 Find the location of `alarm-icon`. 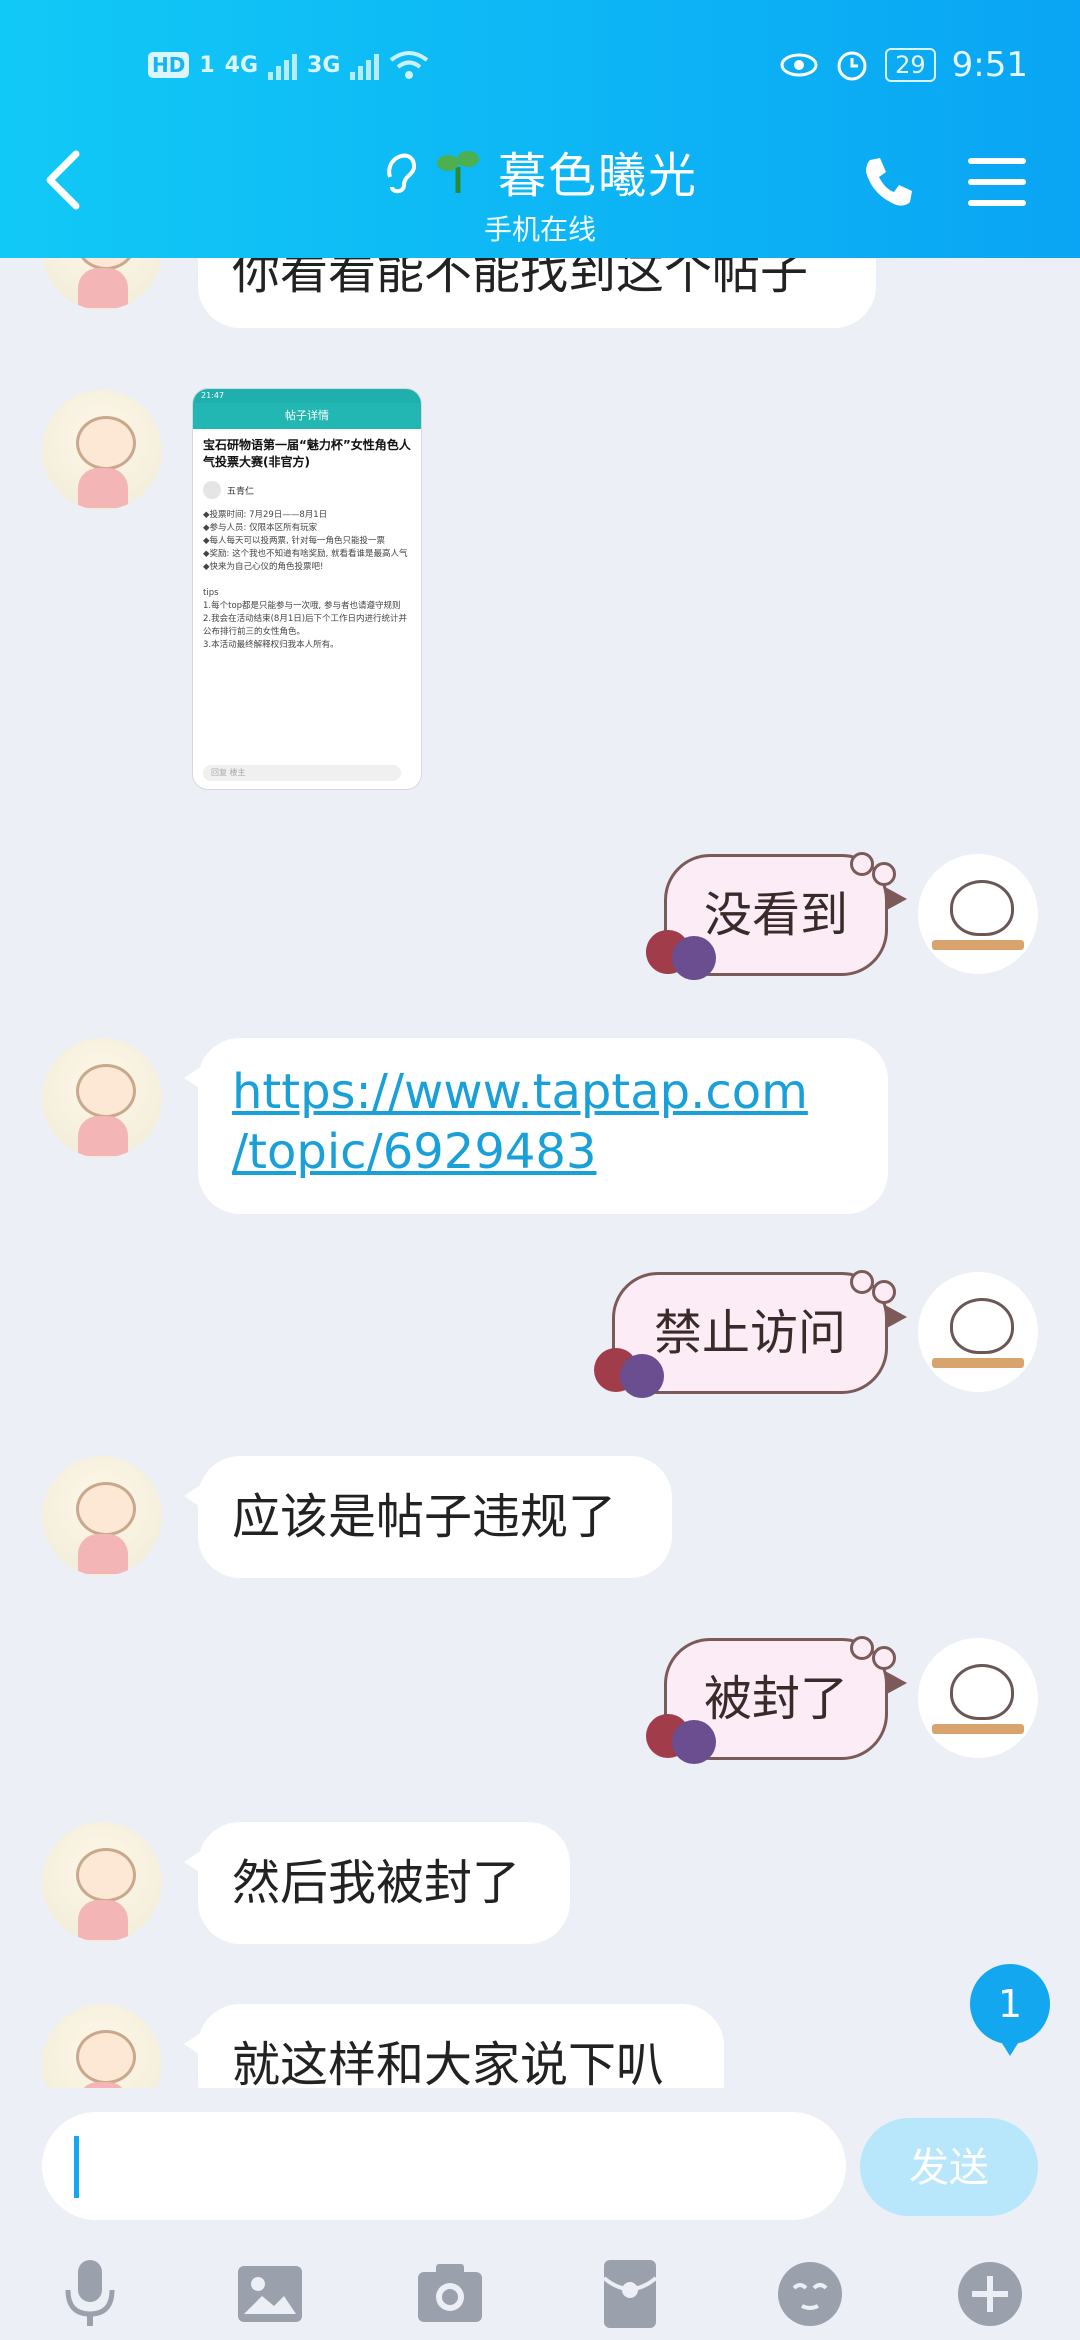

alarm-icon is located at coordinates (852, 66).